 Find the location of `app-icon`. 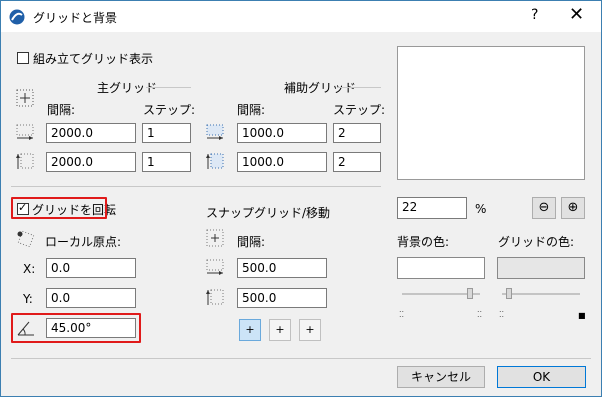

app-icon is located at coordinates (17, 17).